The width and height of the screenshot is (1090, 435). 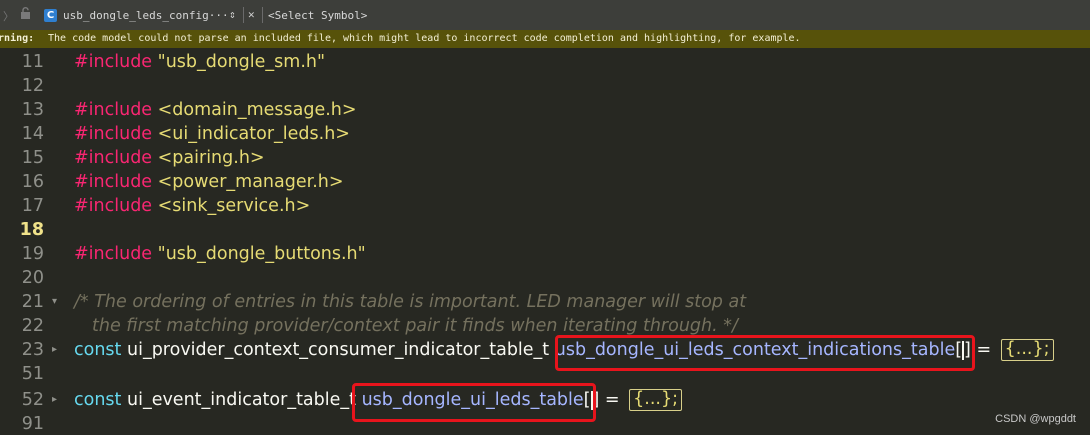 I want to click on include-path: "usb_dongle_sm.h", so click(x=239, y=62).